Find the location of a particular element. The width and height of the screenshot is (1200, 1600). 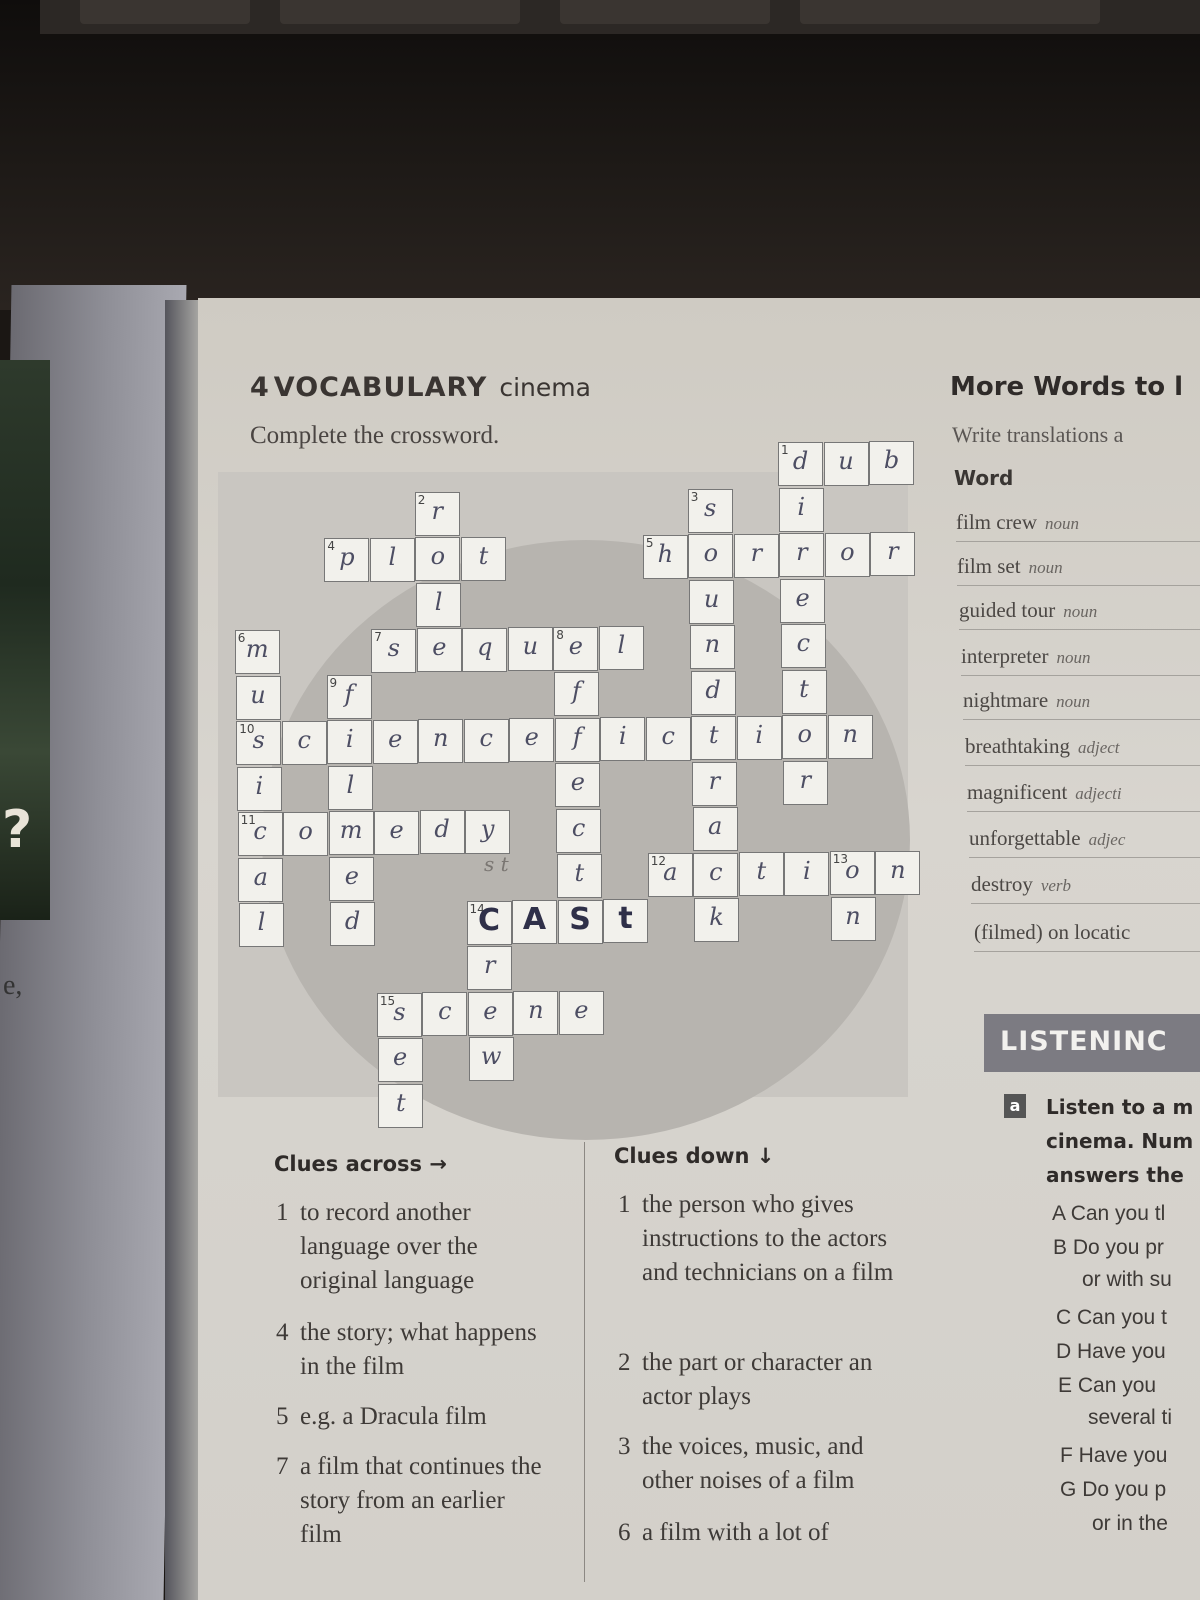

crossword-cell: w is located at coordinates (491, 1059).